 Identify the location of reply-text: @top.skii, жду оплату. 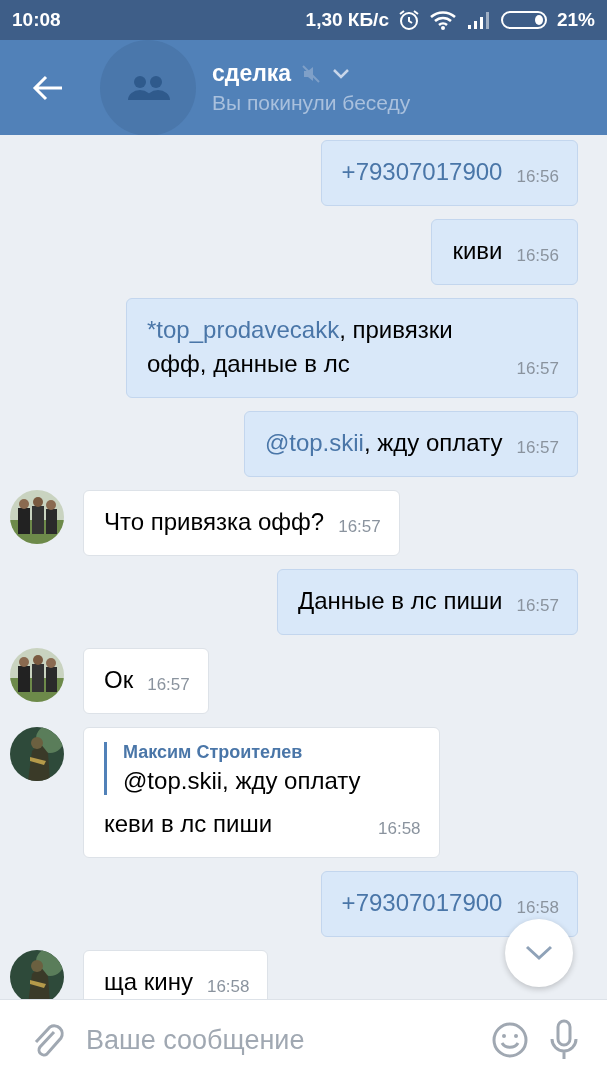
(242, 781).